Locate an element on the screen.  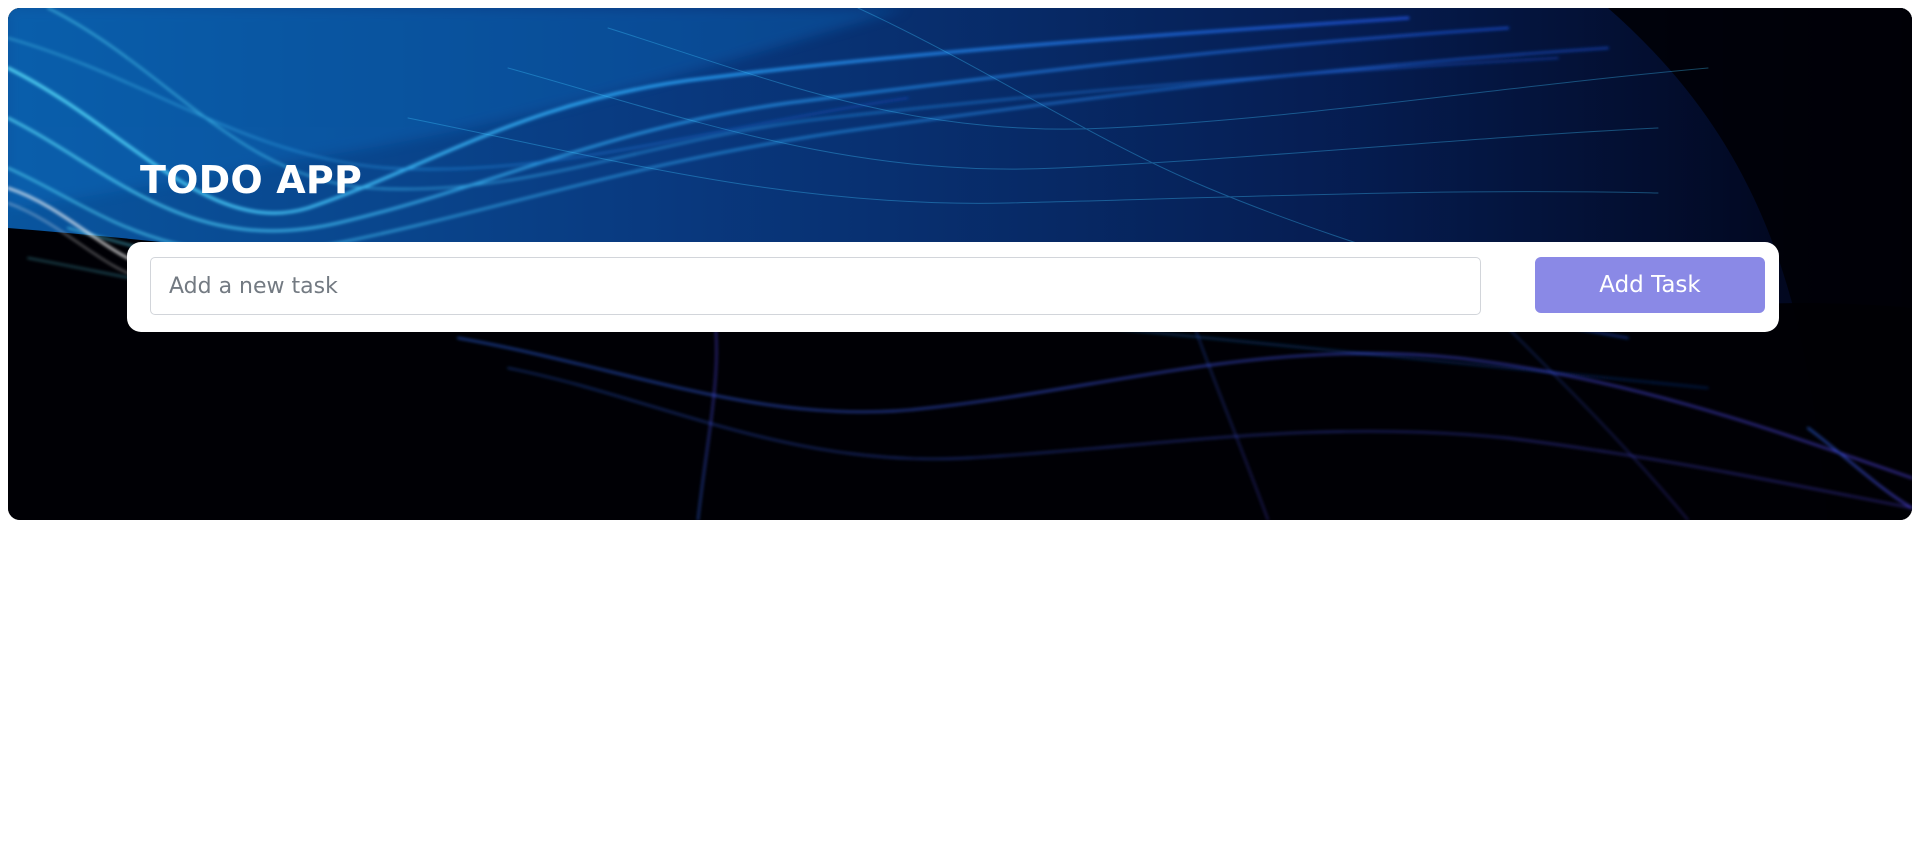
app-title: TODO APP is located at coordinates (251, 180).